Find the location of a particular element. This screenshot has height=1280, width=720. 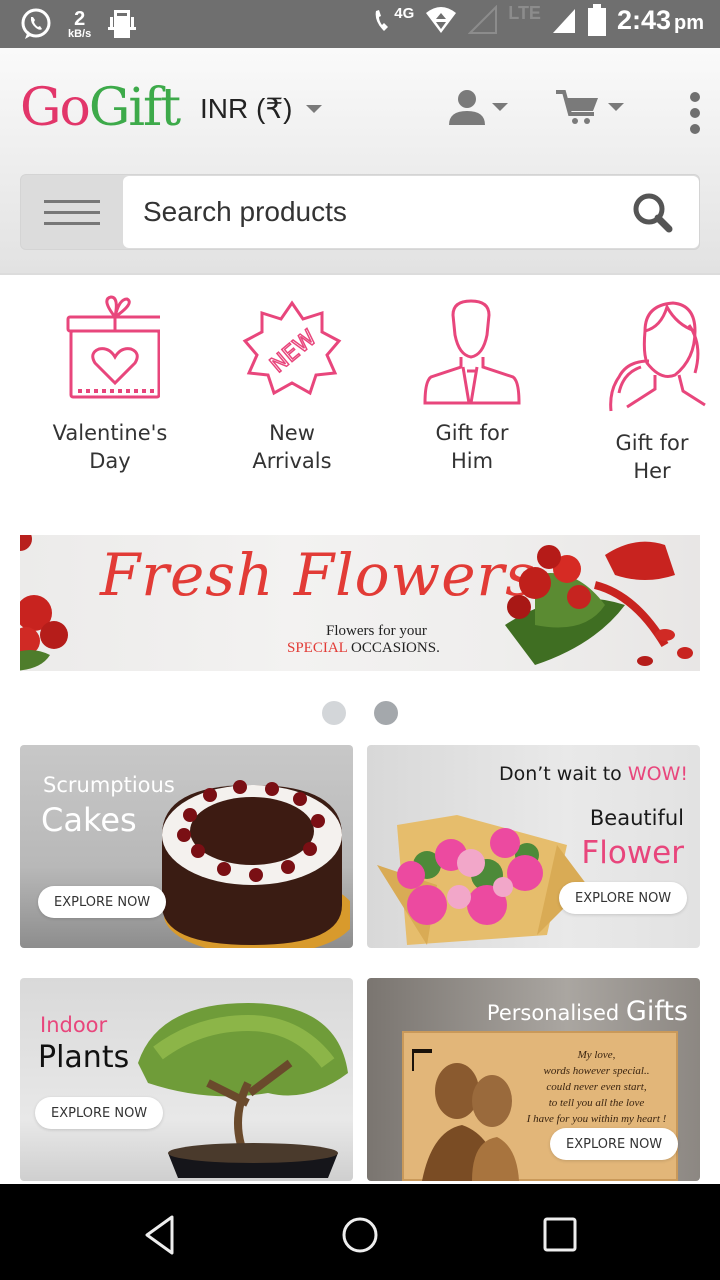

hamburger-menu-button is located at coordinates (72, 212).